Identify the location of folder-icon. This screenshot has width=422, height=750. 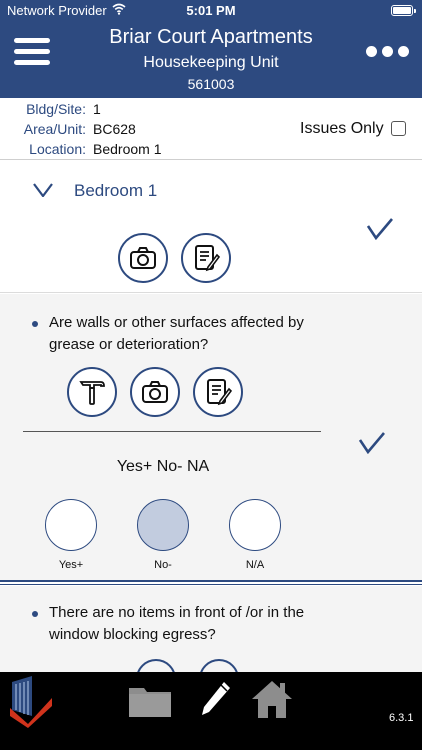
(150, 700).